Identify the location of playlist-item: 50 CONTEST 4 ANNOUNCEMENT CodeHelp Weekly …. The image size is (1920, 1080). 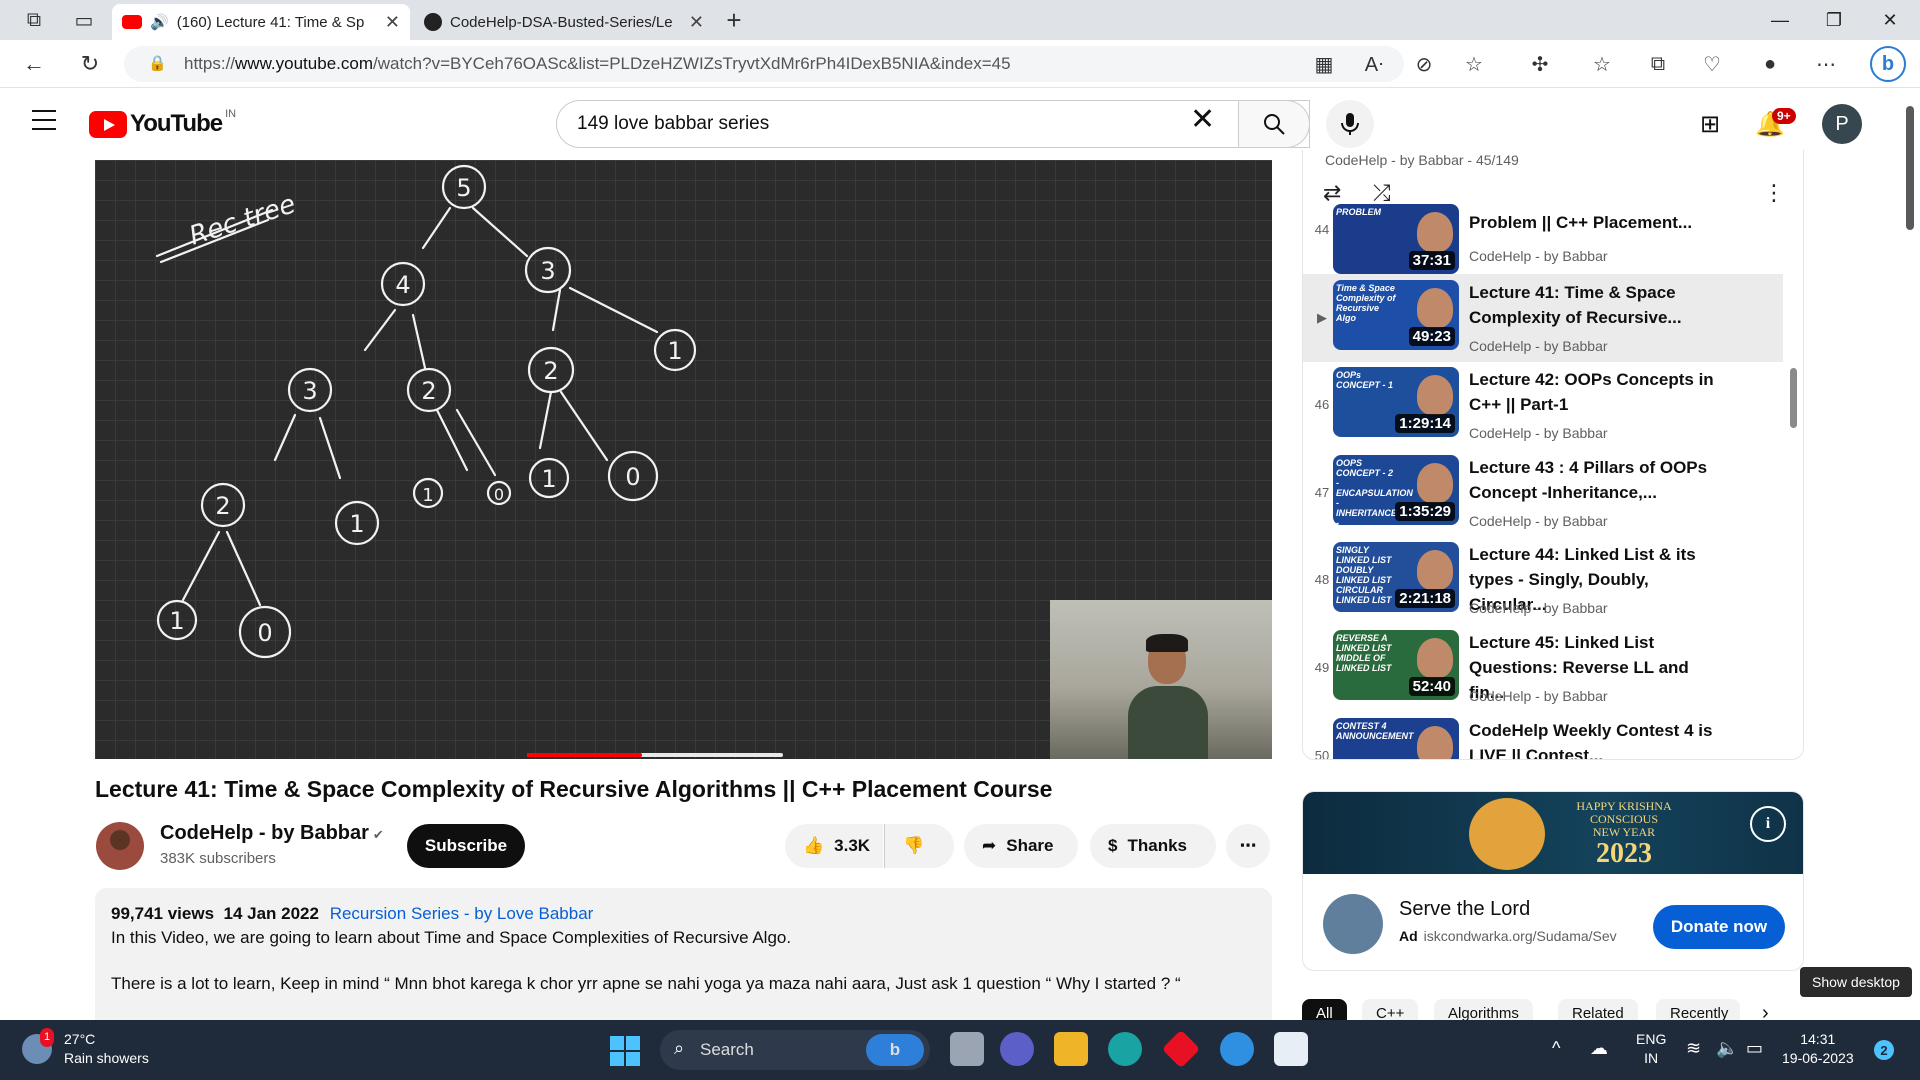
(1543, 735).